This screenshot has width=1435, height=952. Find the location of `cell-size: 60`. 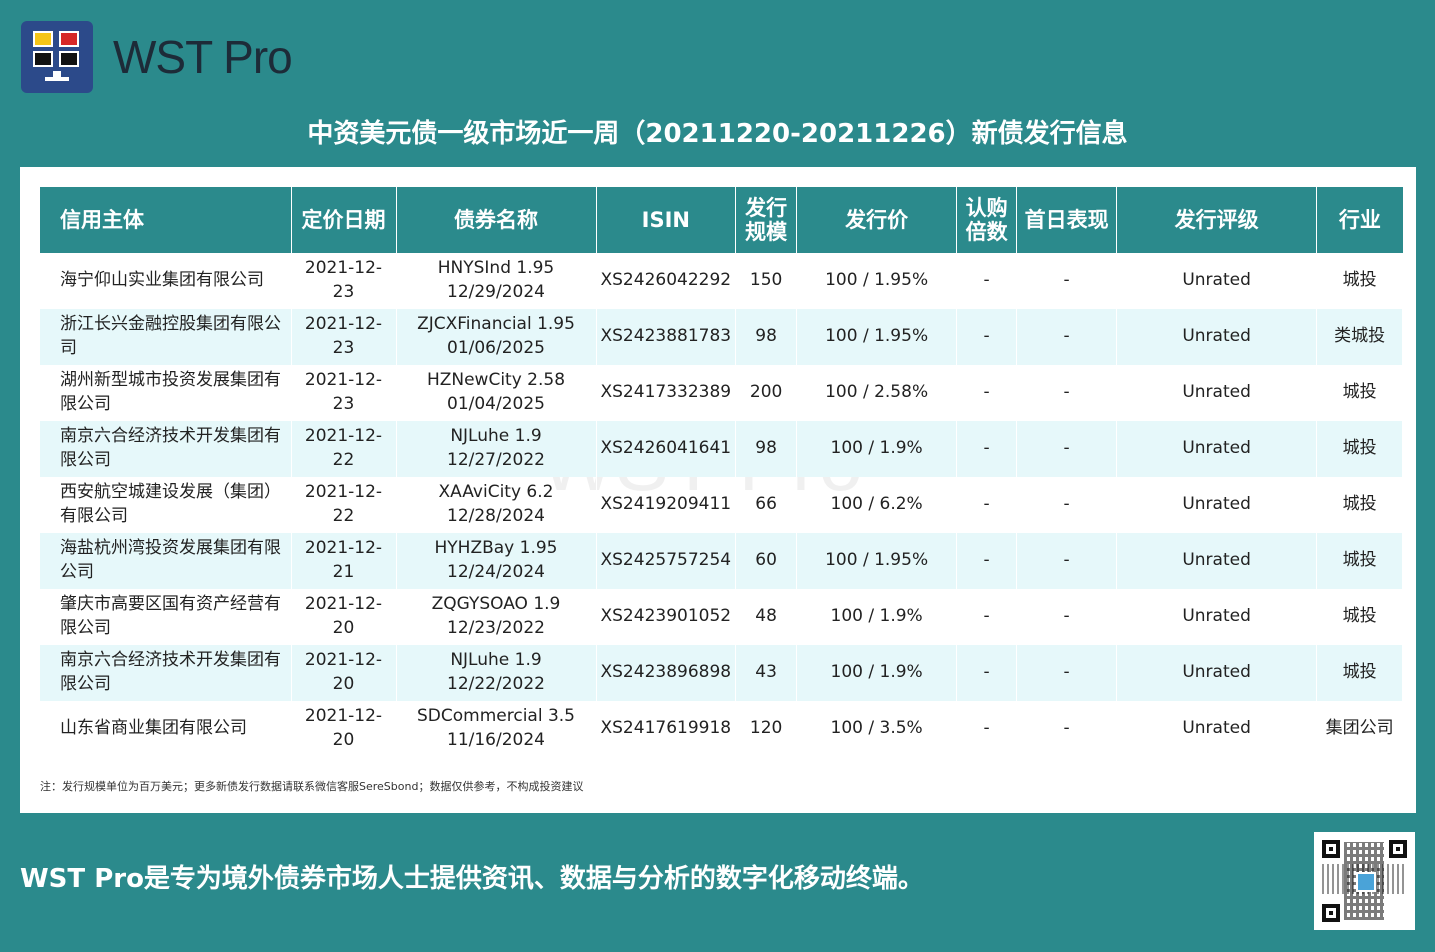

cell-size: 60 is located at coordinates (766, 561).